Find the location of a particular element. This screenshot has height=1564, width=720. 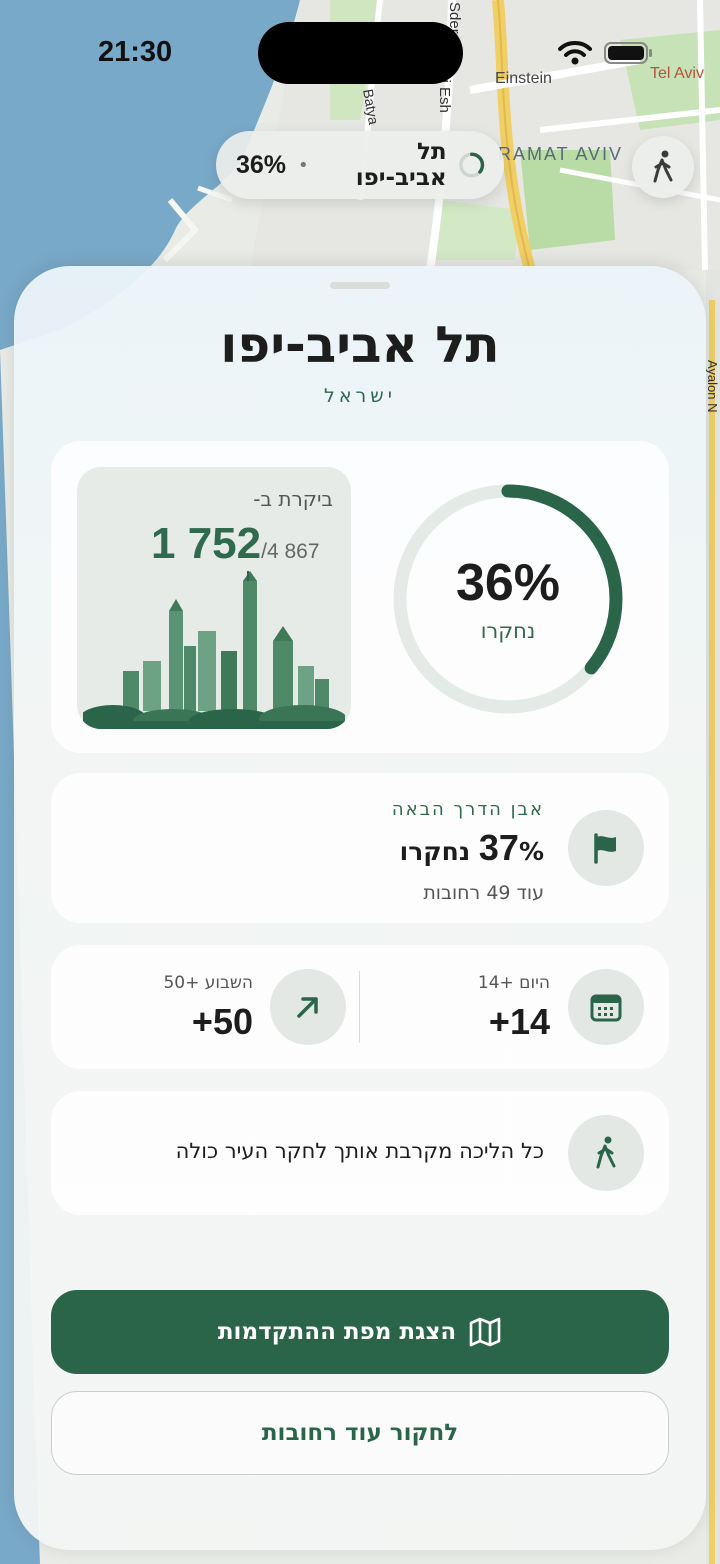

visited-number: 1 752 is located at coordinates (206, 543).